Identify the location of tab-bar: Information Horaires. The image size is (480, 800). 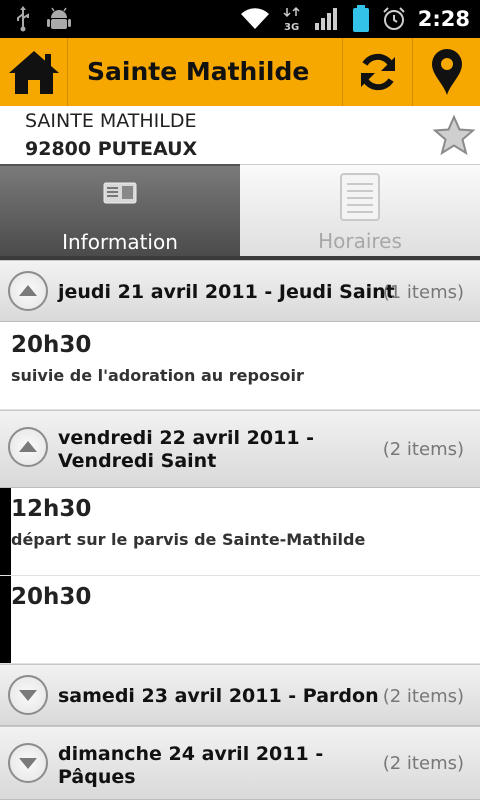
(240, 212).